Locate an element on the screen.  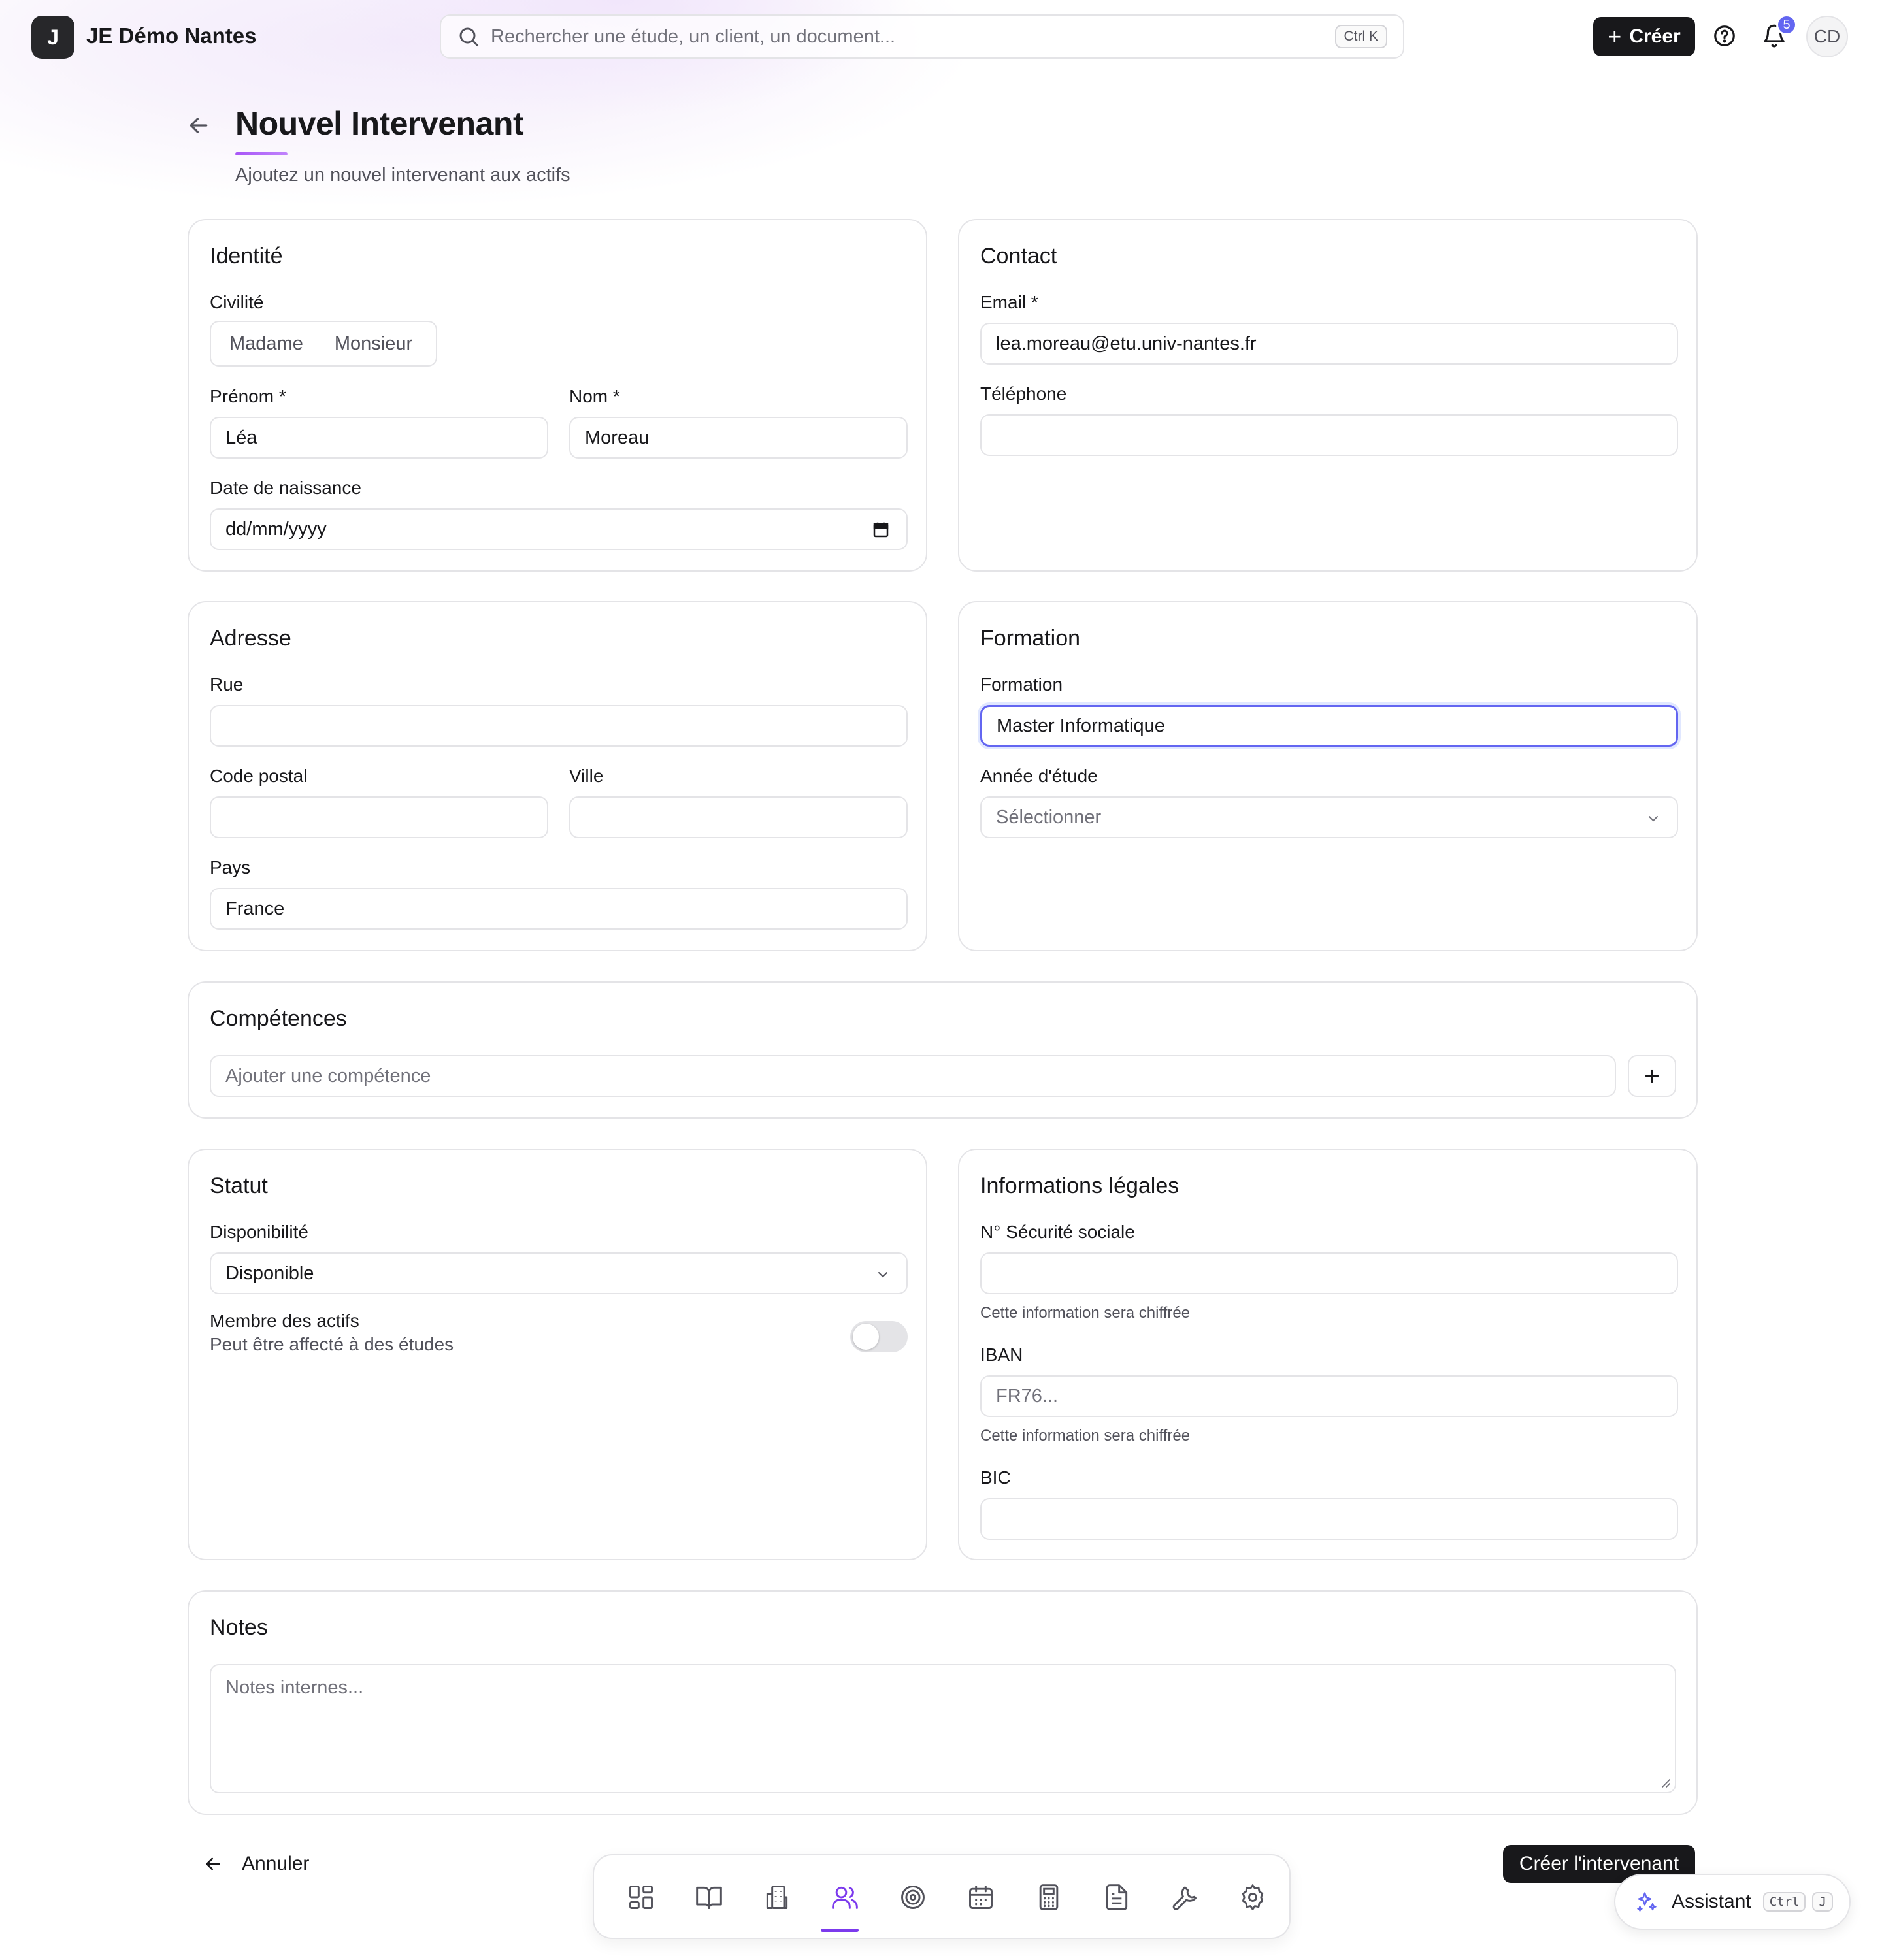
wrench-icon is located at coordinates (1184, 1898).